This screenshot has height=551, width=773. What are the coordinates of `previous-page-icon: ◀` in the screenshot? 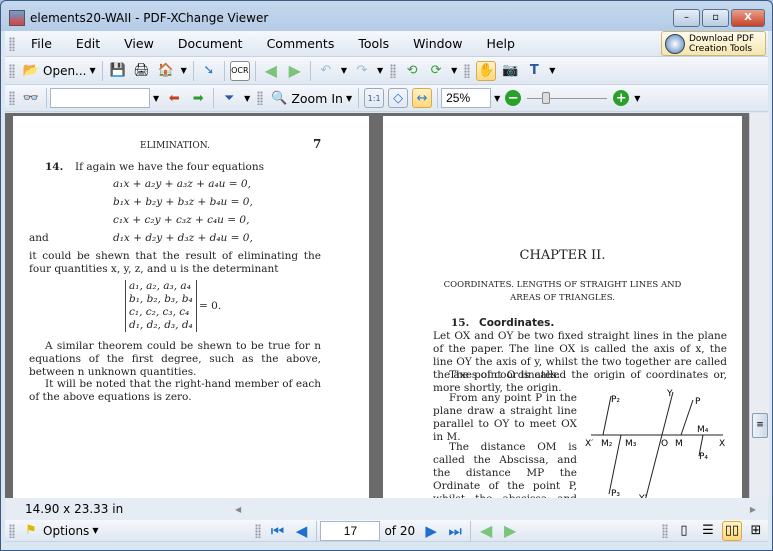 It's located at (301, 531).